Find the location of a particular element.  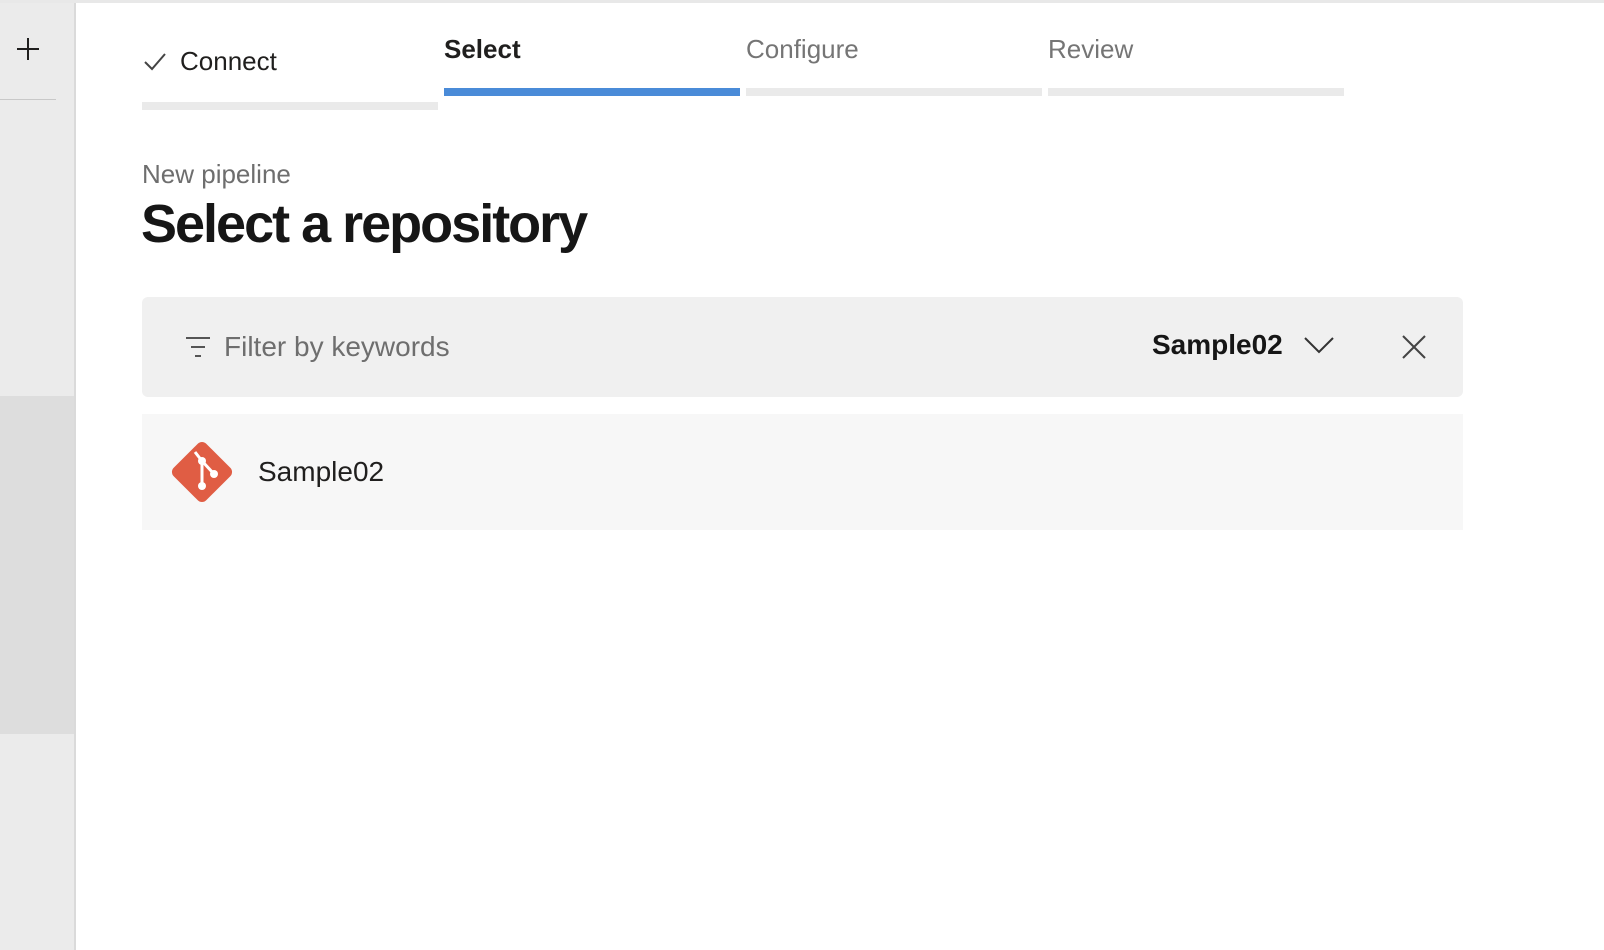

close-icon is located at coordinates (1414, 347).